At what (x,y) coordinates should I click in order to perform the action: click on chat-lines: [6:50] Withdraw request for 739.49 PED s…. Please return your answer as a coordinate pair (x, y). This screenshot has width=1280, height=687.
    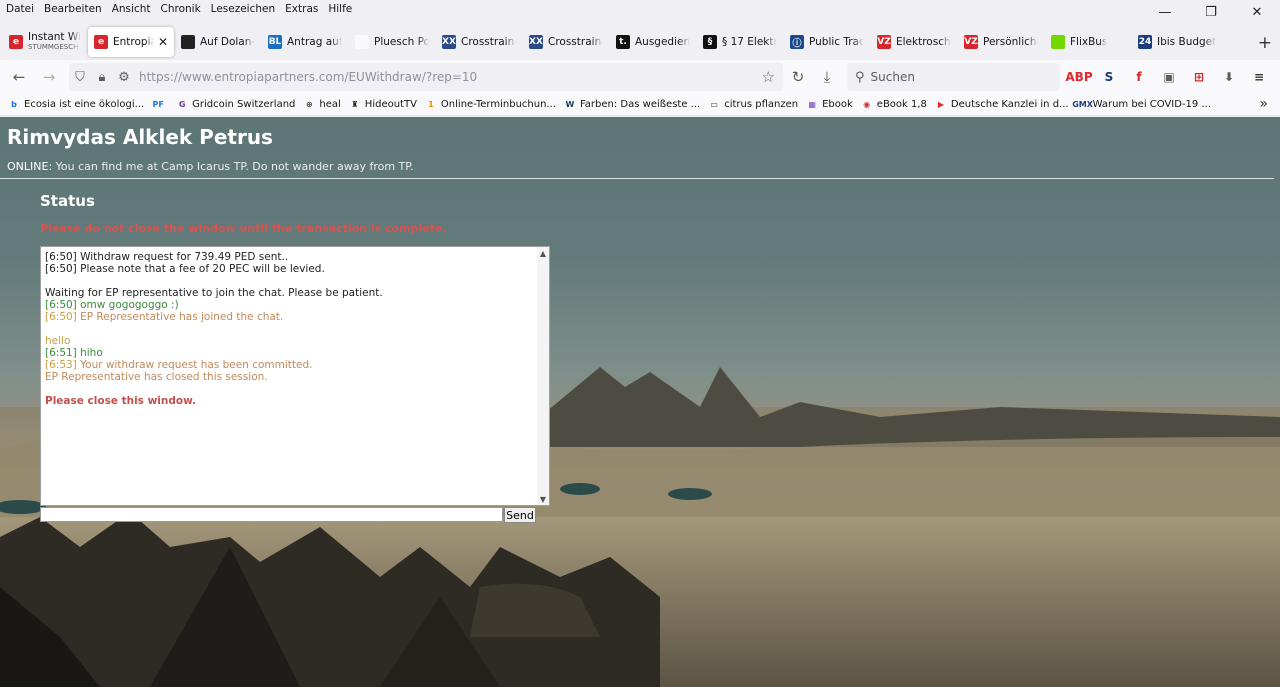
    Looking at the image, I should click on (290, 329).